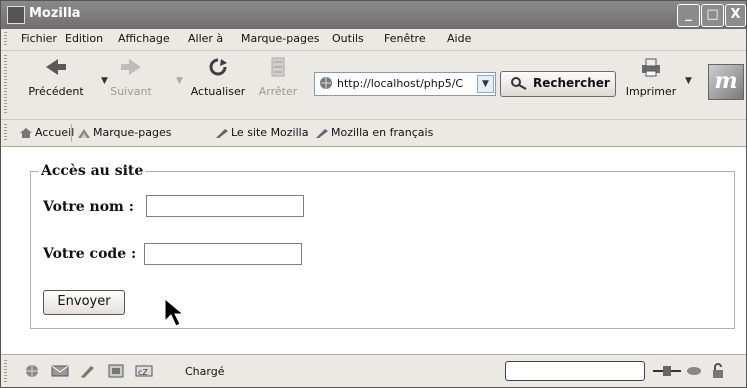  Describe the element at coordinates (718, 371) in the screenshot. I see `lock-icon` at that location.